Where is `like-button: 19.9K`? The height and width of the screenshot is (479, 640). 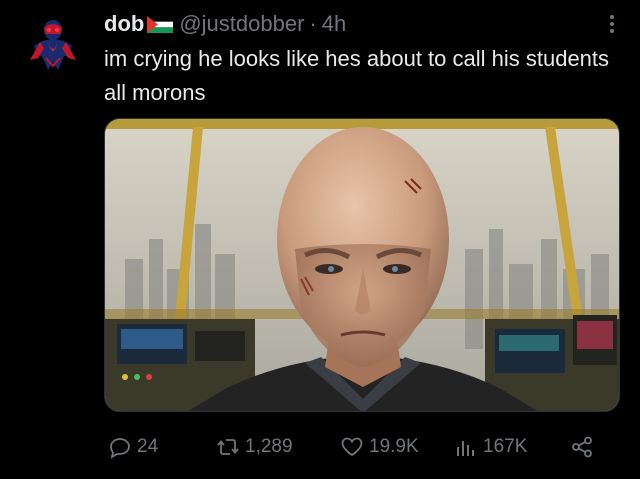
like-button: 19.9K is located at coordinates (379, 447).